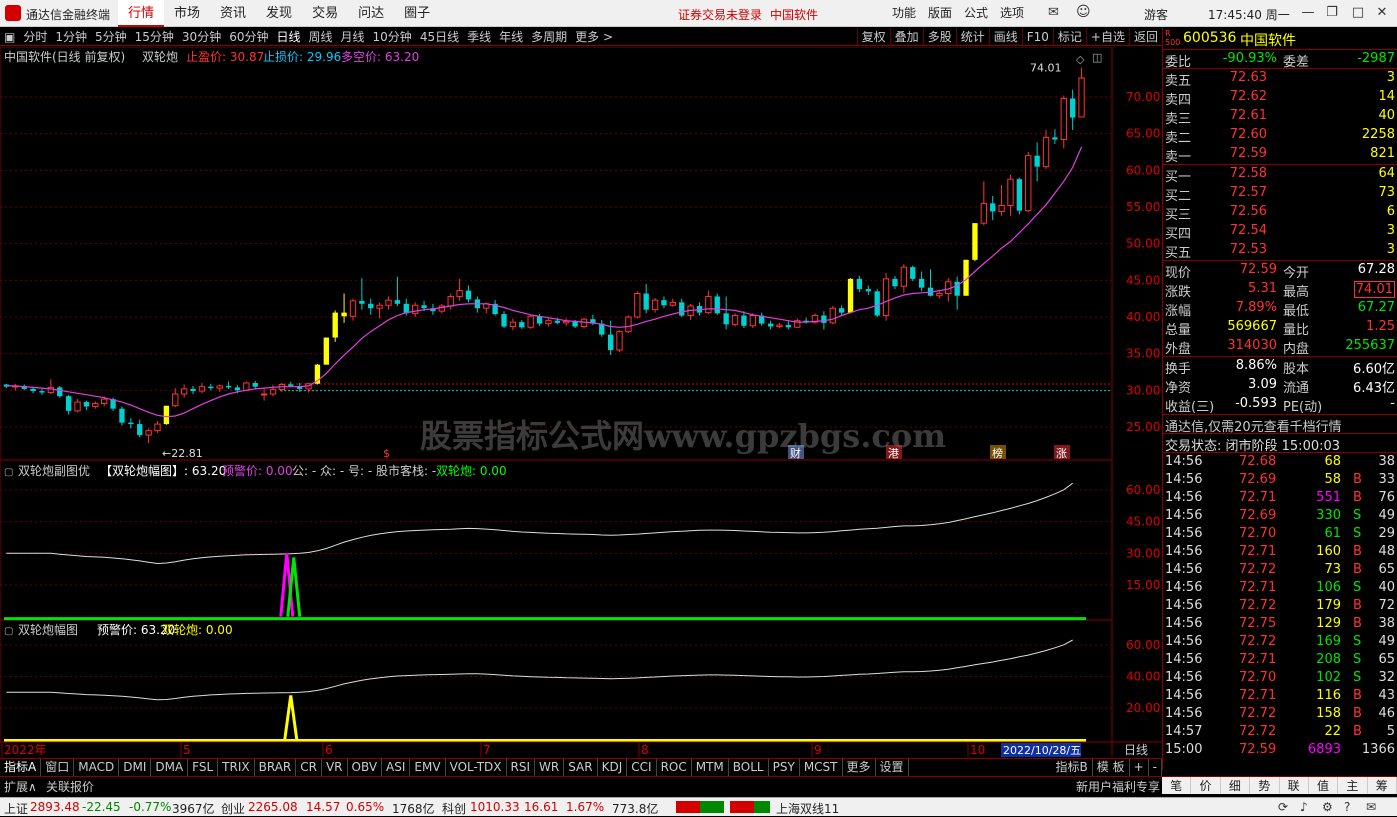 The image size is (1397, 817). What do you see at coordinates (1145, 36) in the screenshot?
I see `action-8: 返回` at bounding box center [1145, 36].